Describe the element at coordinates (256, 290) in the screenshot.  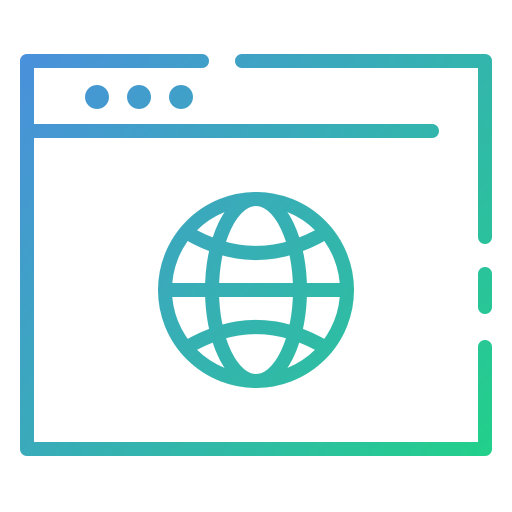
I see `globe-icon` at that location.